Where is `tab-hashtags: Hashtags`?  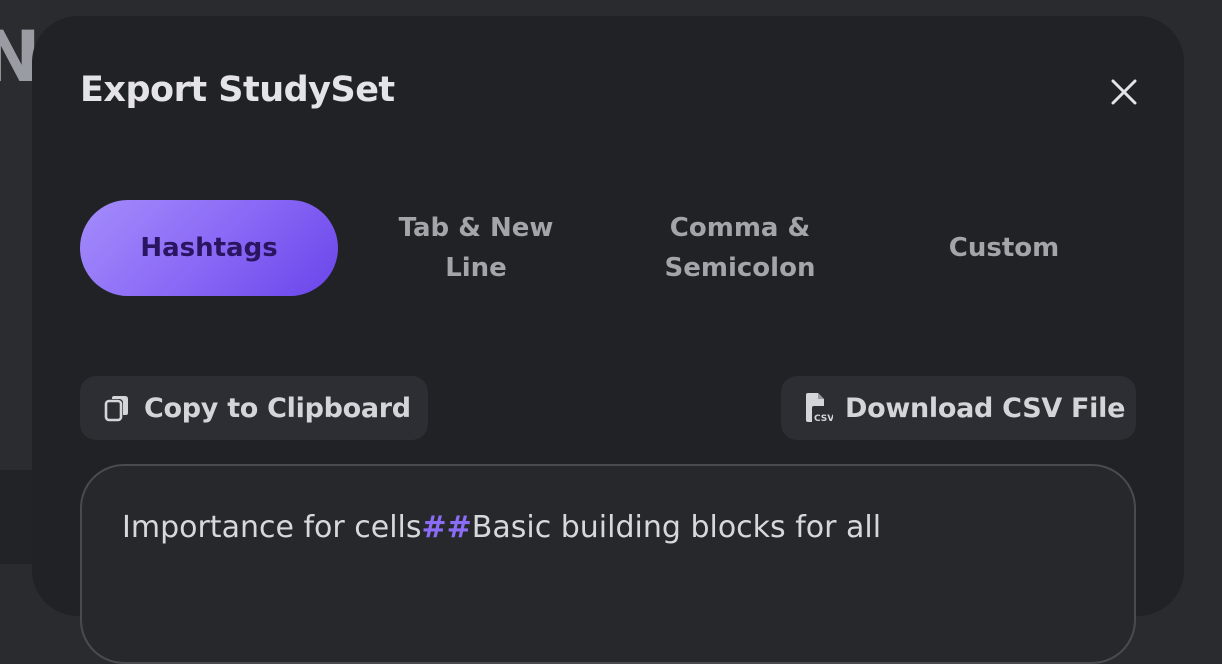
tab-hashtags: Hashtags is located at coordinates (209, 248).